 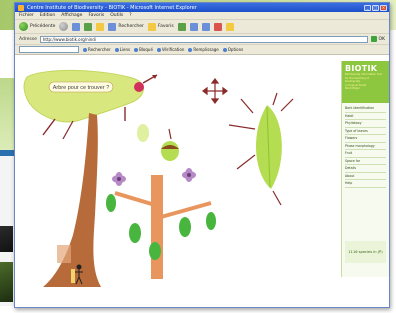 What do you see at coordinates (217, 26) in the screenshot?
I see `edit-icon` at bounding box center [217, 26].